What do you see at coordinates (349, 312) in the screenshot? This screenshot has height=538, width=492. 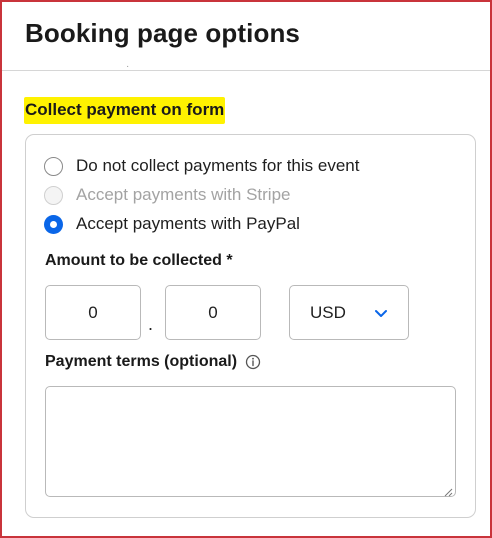 I see `currency-select: USD` at bounding box center [349, 312].